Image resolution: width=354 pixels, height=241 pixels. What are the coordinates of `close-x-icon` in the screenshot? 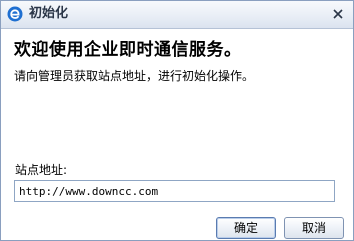 It's located at (338, 14).